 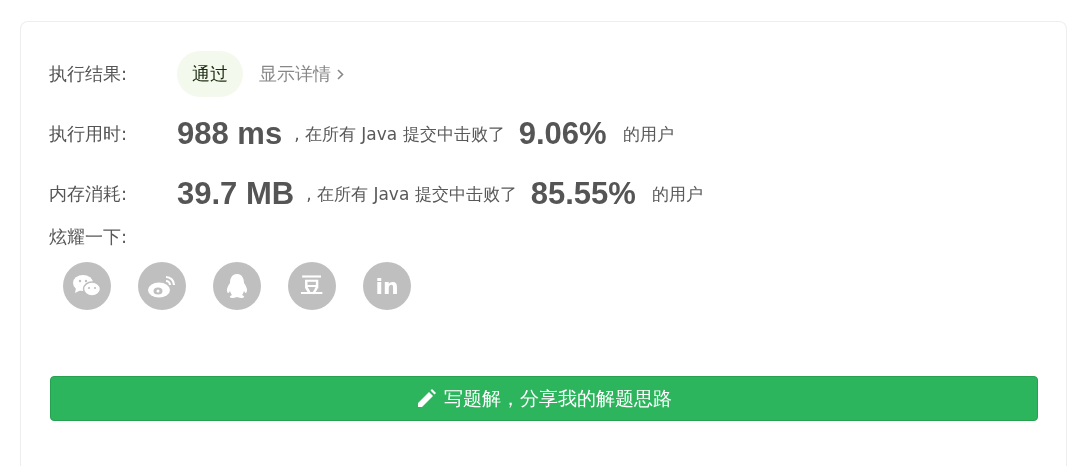 What do you see at coordinates (426, 398) in the screenshot?
I see `pencil-icon` at bounding box center [426, 398].